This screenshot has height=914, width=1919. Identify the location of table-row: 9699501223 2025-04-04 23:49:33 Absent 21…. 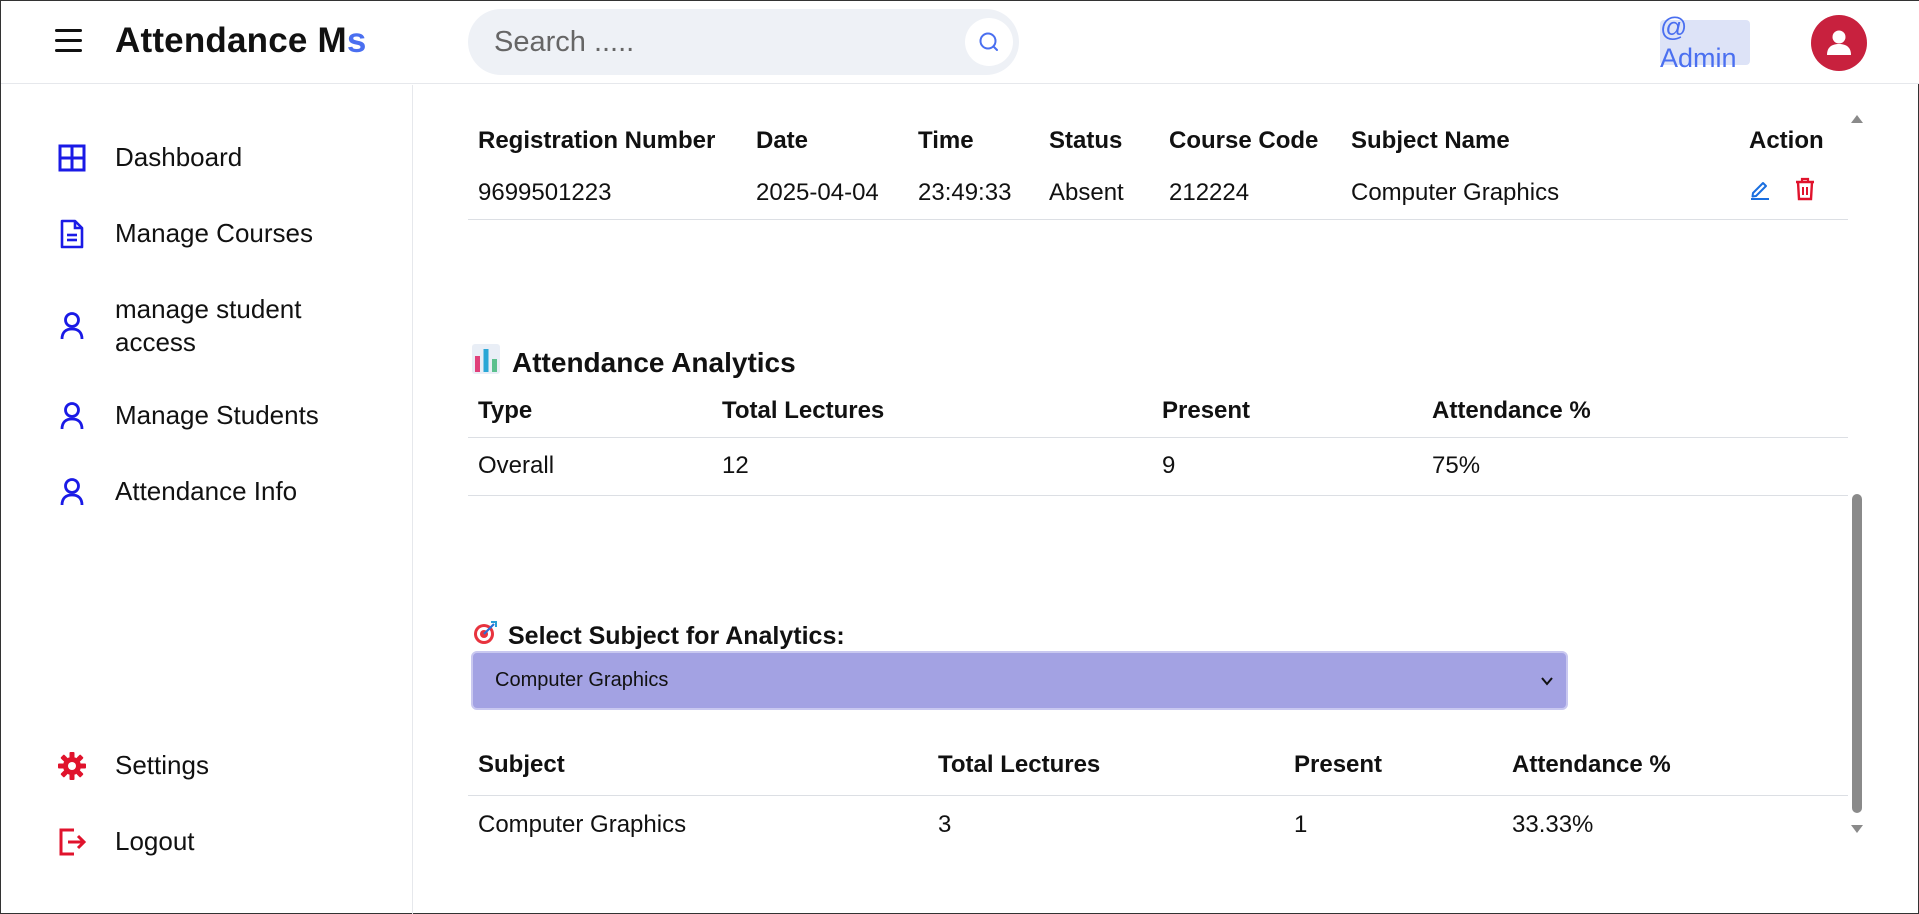
(1158, 193).